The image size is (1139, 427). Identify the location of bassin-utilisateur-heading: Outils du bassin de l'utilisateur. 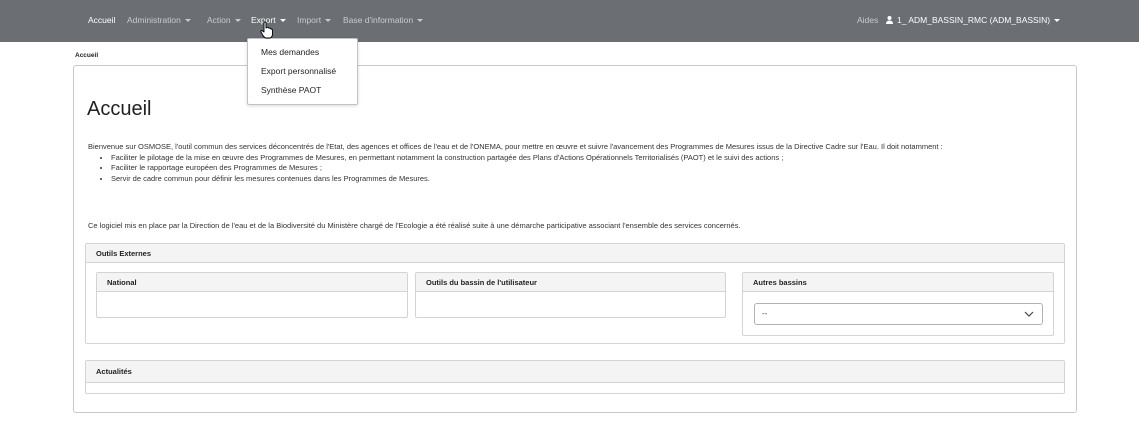
(570, 282).